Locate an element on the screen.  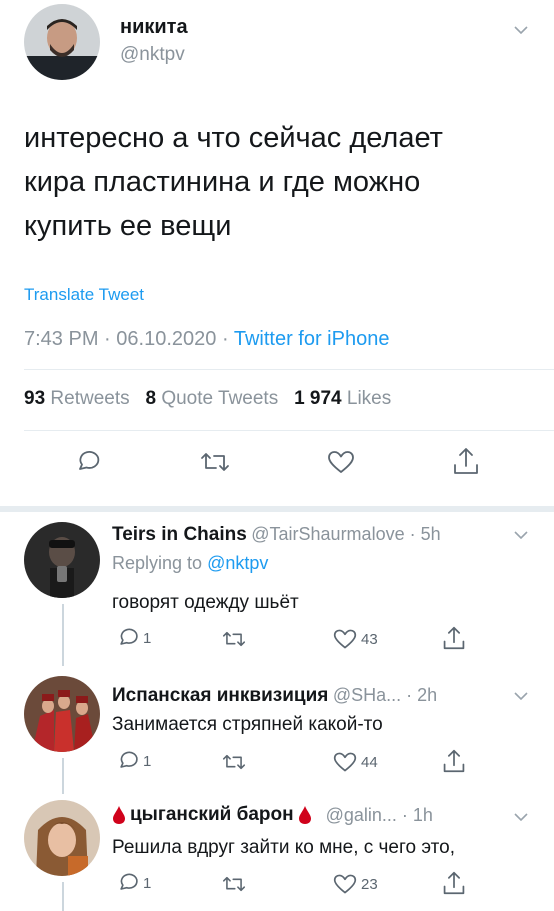
replying-to: Replying to @nktpv is located at coordinates (190, 563).